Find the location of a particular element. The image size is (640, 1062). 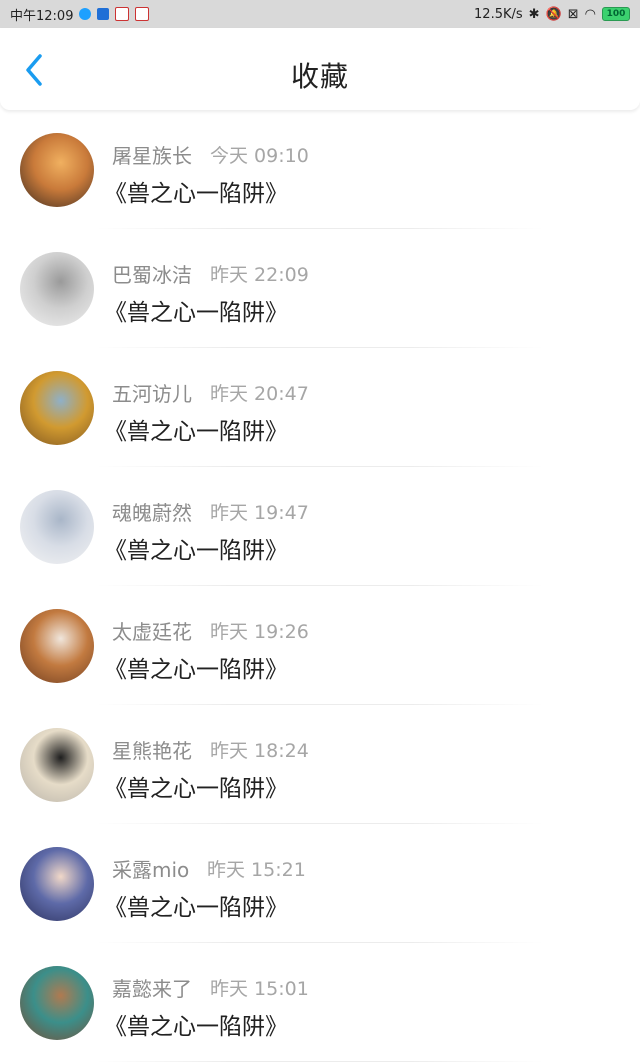

item-username: 采露mio is located at coordinates (151, 870).